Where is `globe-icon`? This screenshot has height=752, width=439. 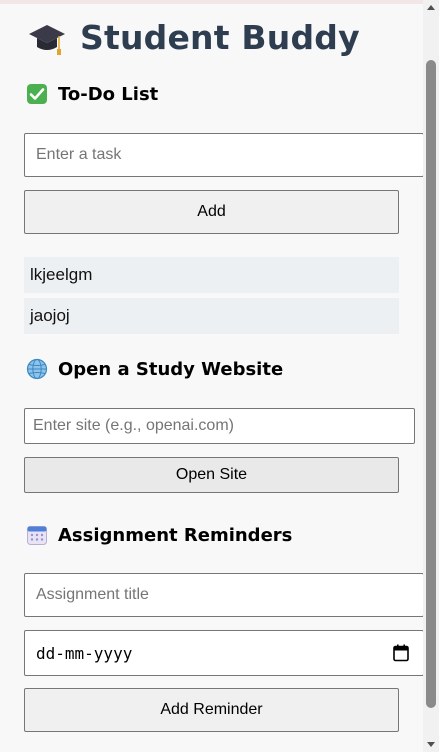 globe-icon is located at coordinates (37, 369).